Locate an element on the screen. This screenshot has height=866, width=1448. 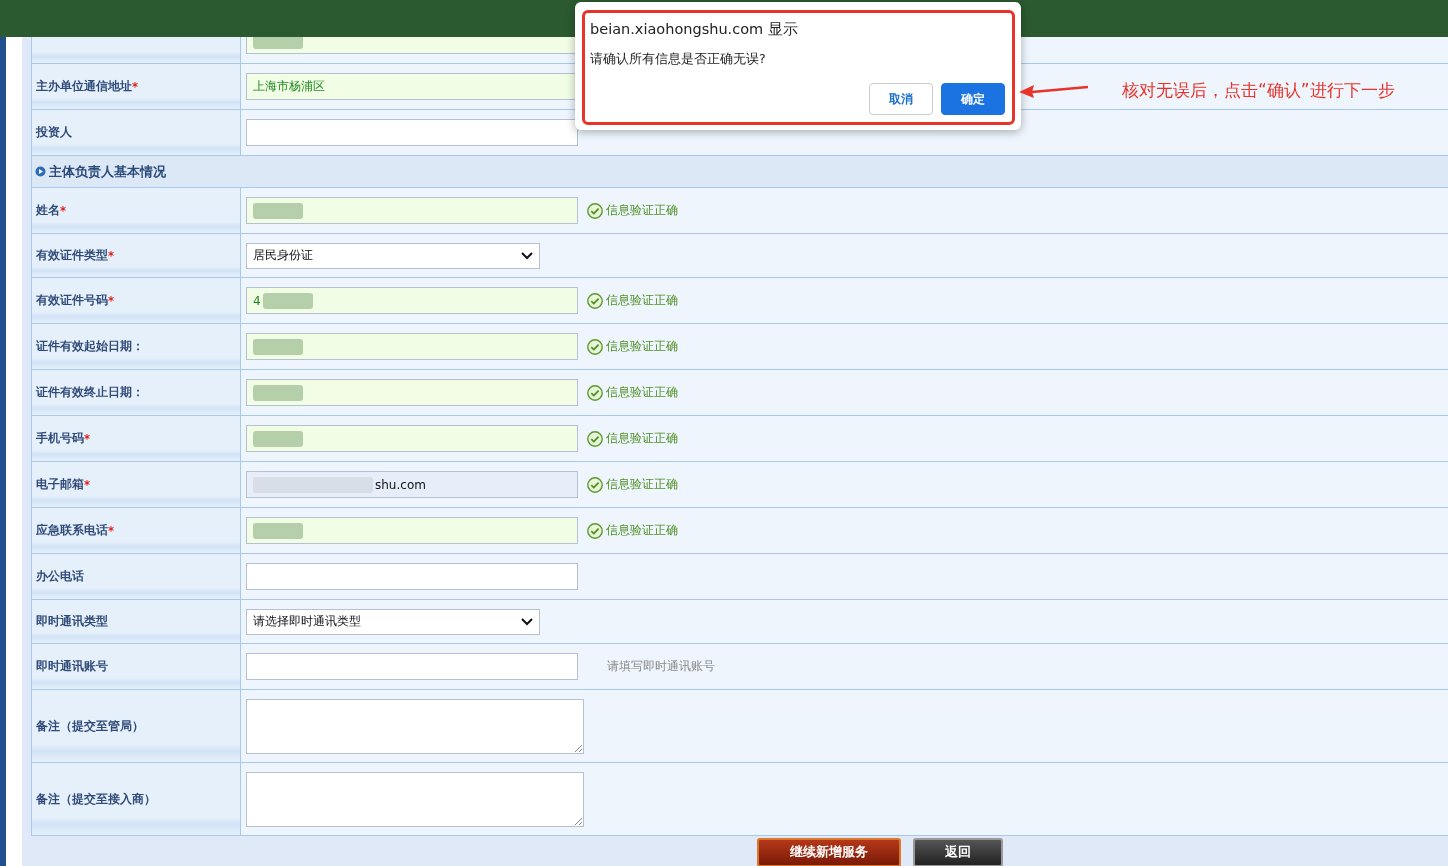
form-button: 返回 is located at coordinates (957, 852).